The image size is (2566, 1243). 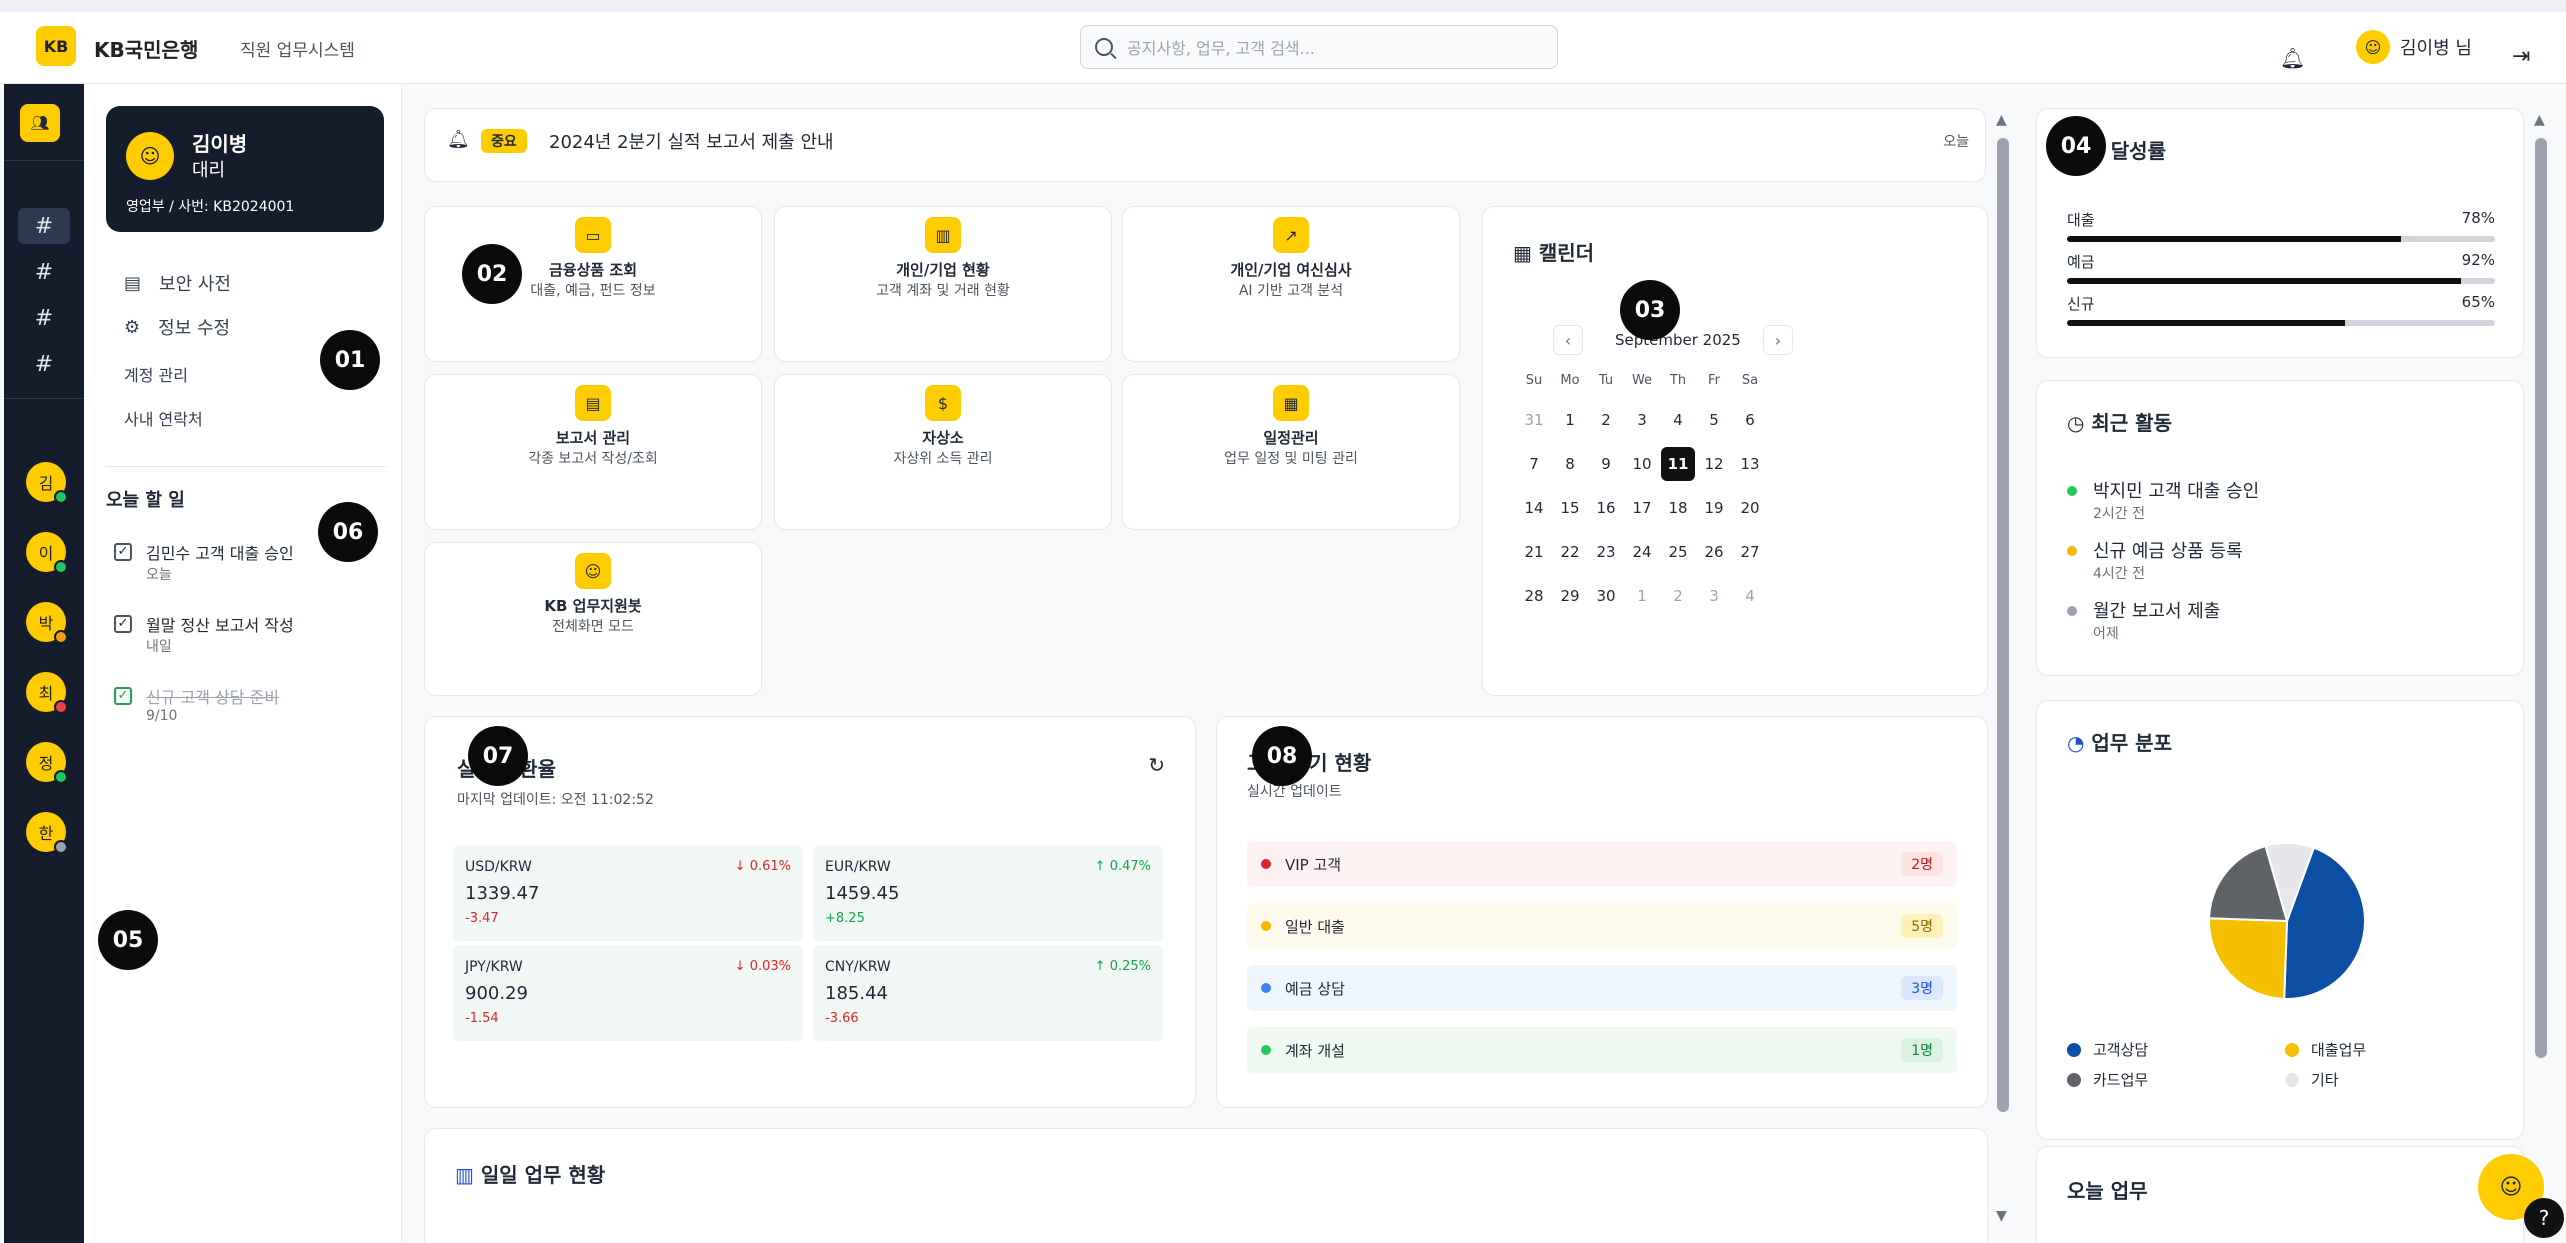 I want to click on document-icon: ▤, so click(x=593, y=403).